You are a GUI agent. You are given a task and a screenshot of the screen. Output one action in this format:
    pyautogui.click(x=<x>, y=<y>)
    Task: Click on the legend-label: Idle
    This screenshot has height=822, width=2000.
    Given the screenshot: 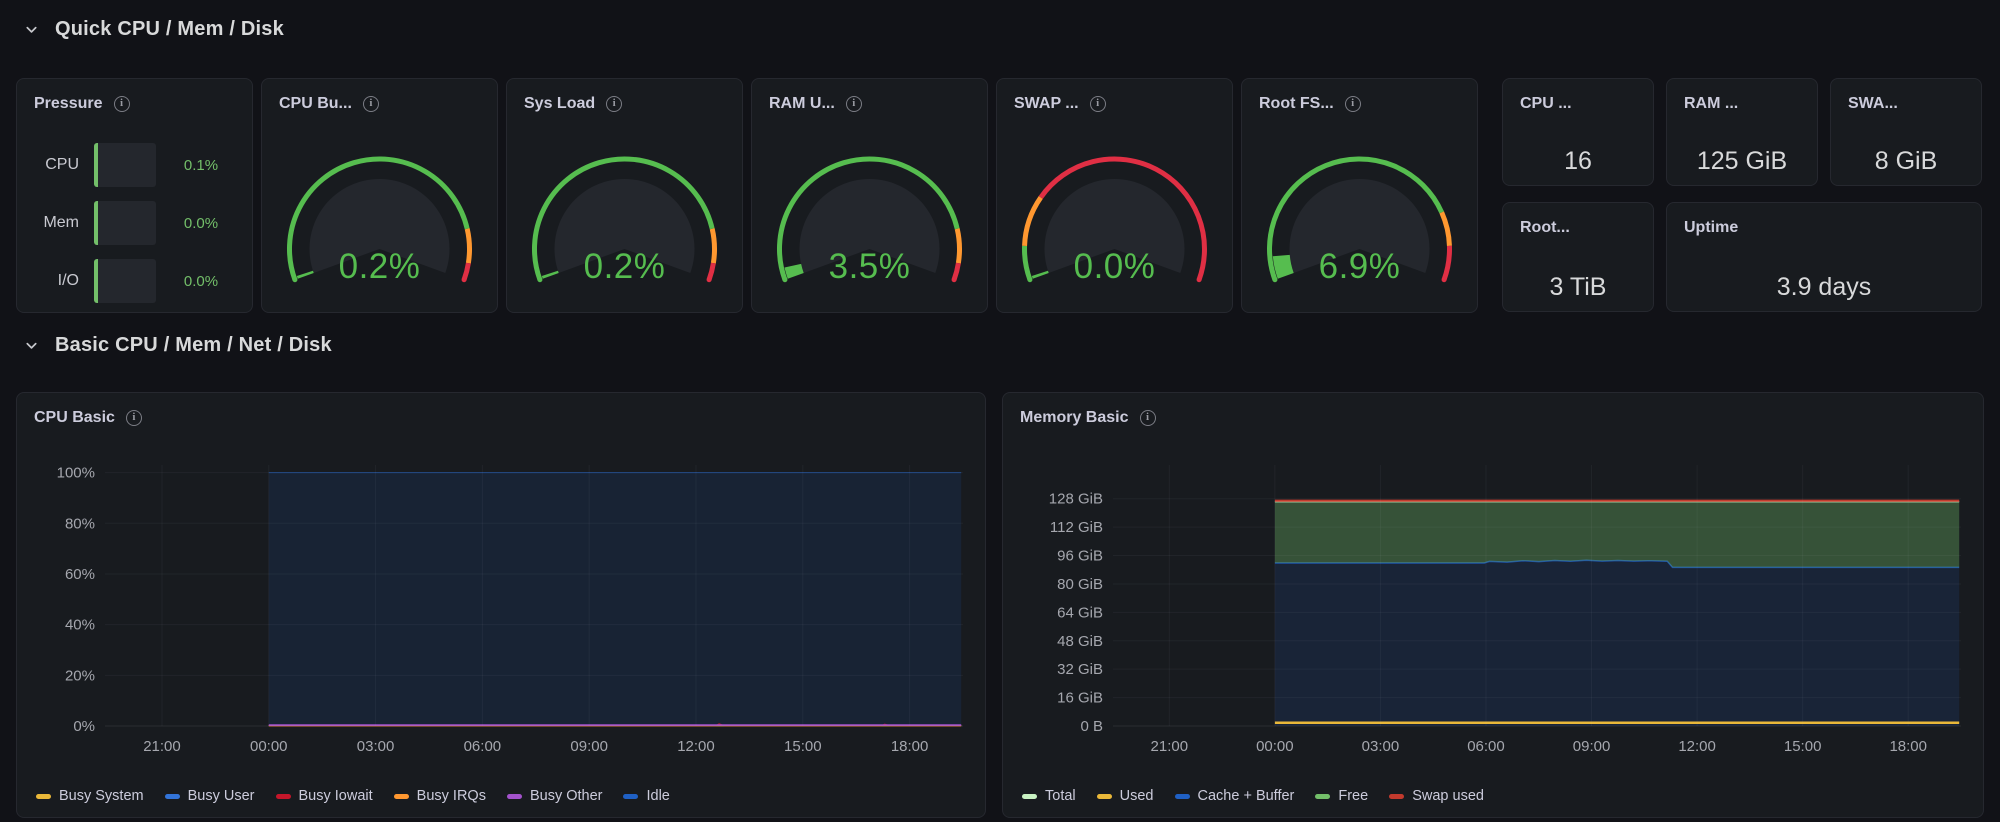 What is the action you would take?
    pyautogui.click(x=658, y=796)
    